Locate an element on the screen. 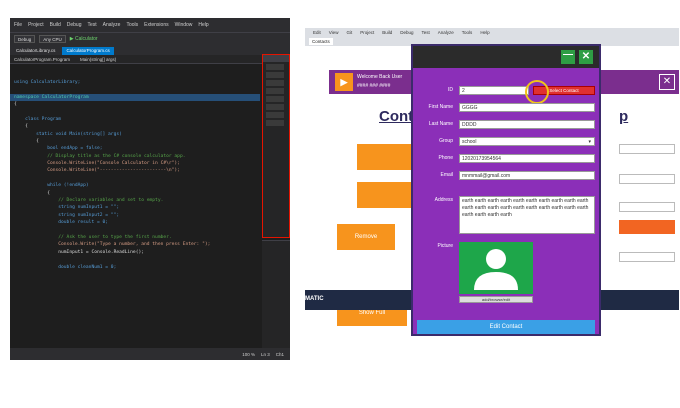 This screenshot has height=408, width=680. chevron-down-icon: ▾ is located at coordinates (589, 142).